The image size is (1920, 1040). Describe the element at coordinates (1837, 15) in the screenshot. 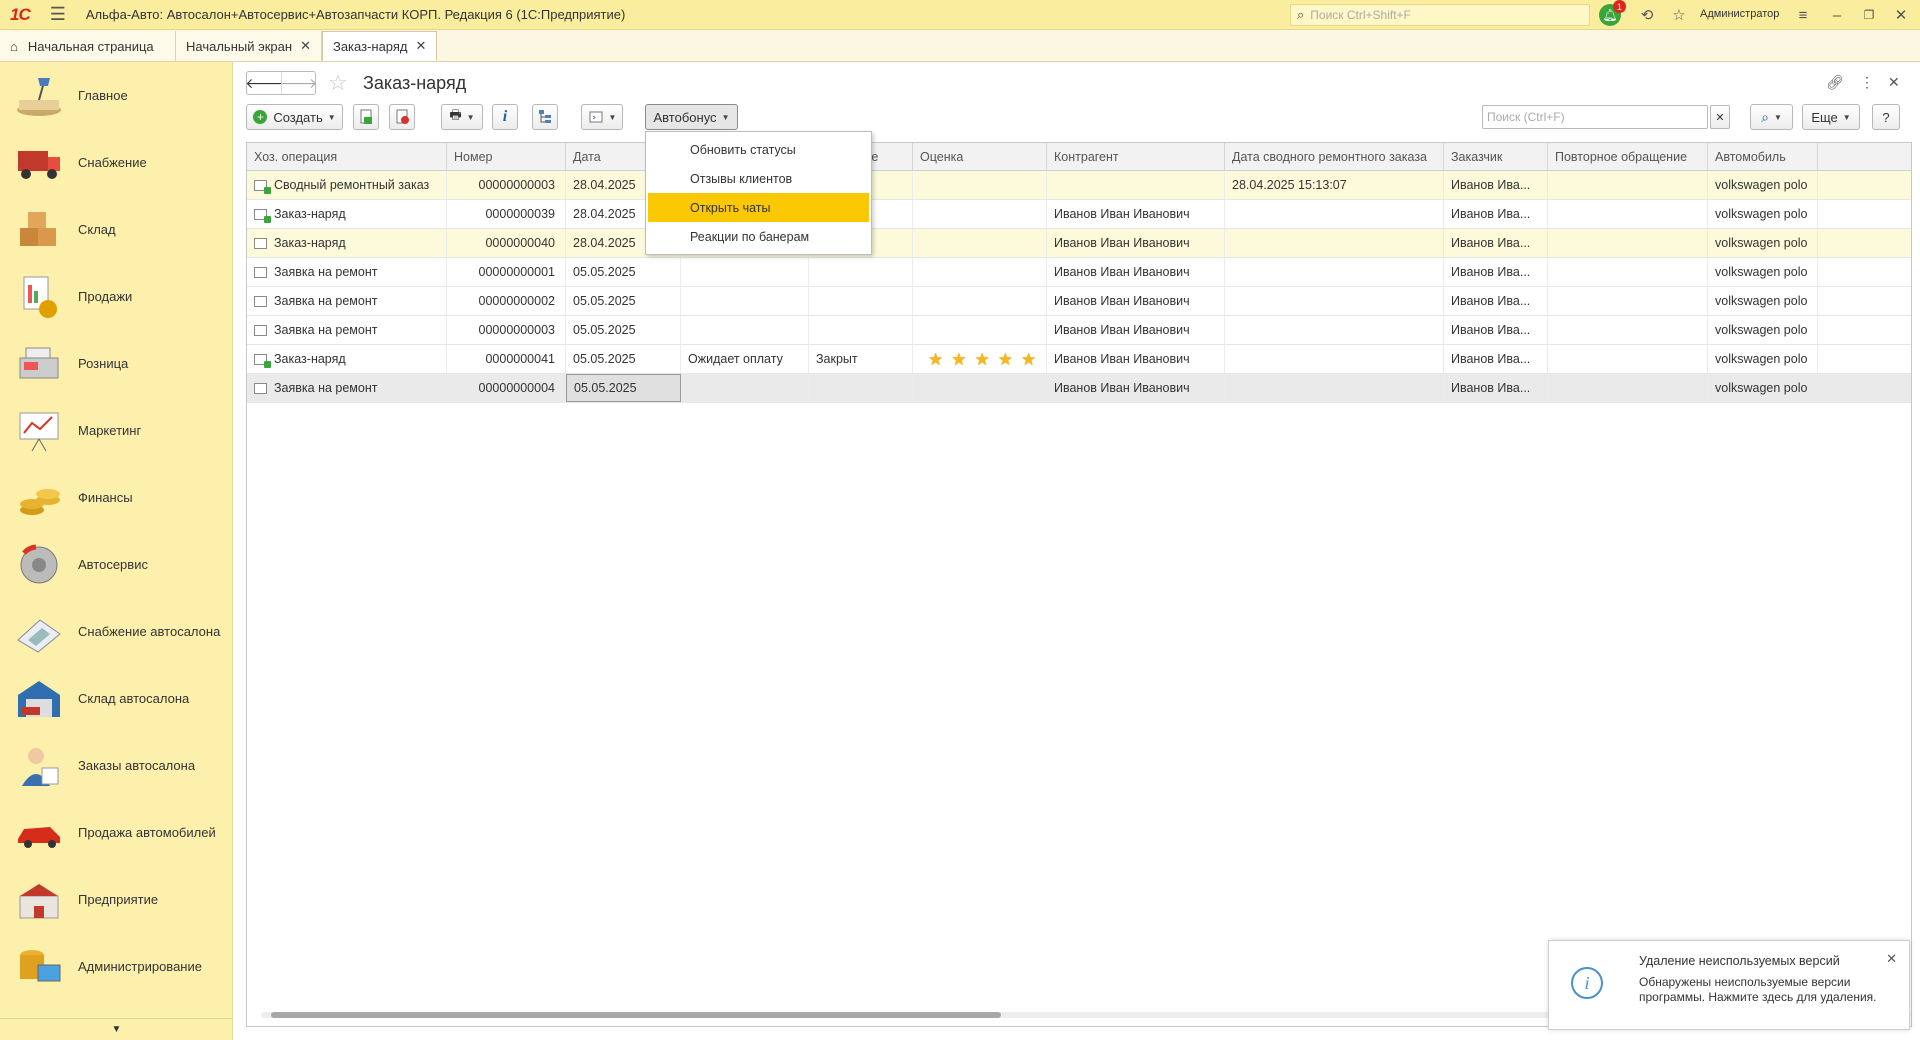

I see `minimize-icon: –` at that location.